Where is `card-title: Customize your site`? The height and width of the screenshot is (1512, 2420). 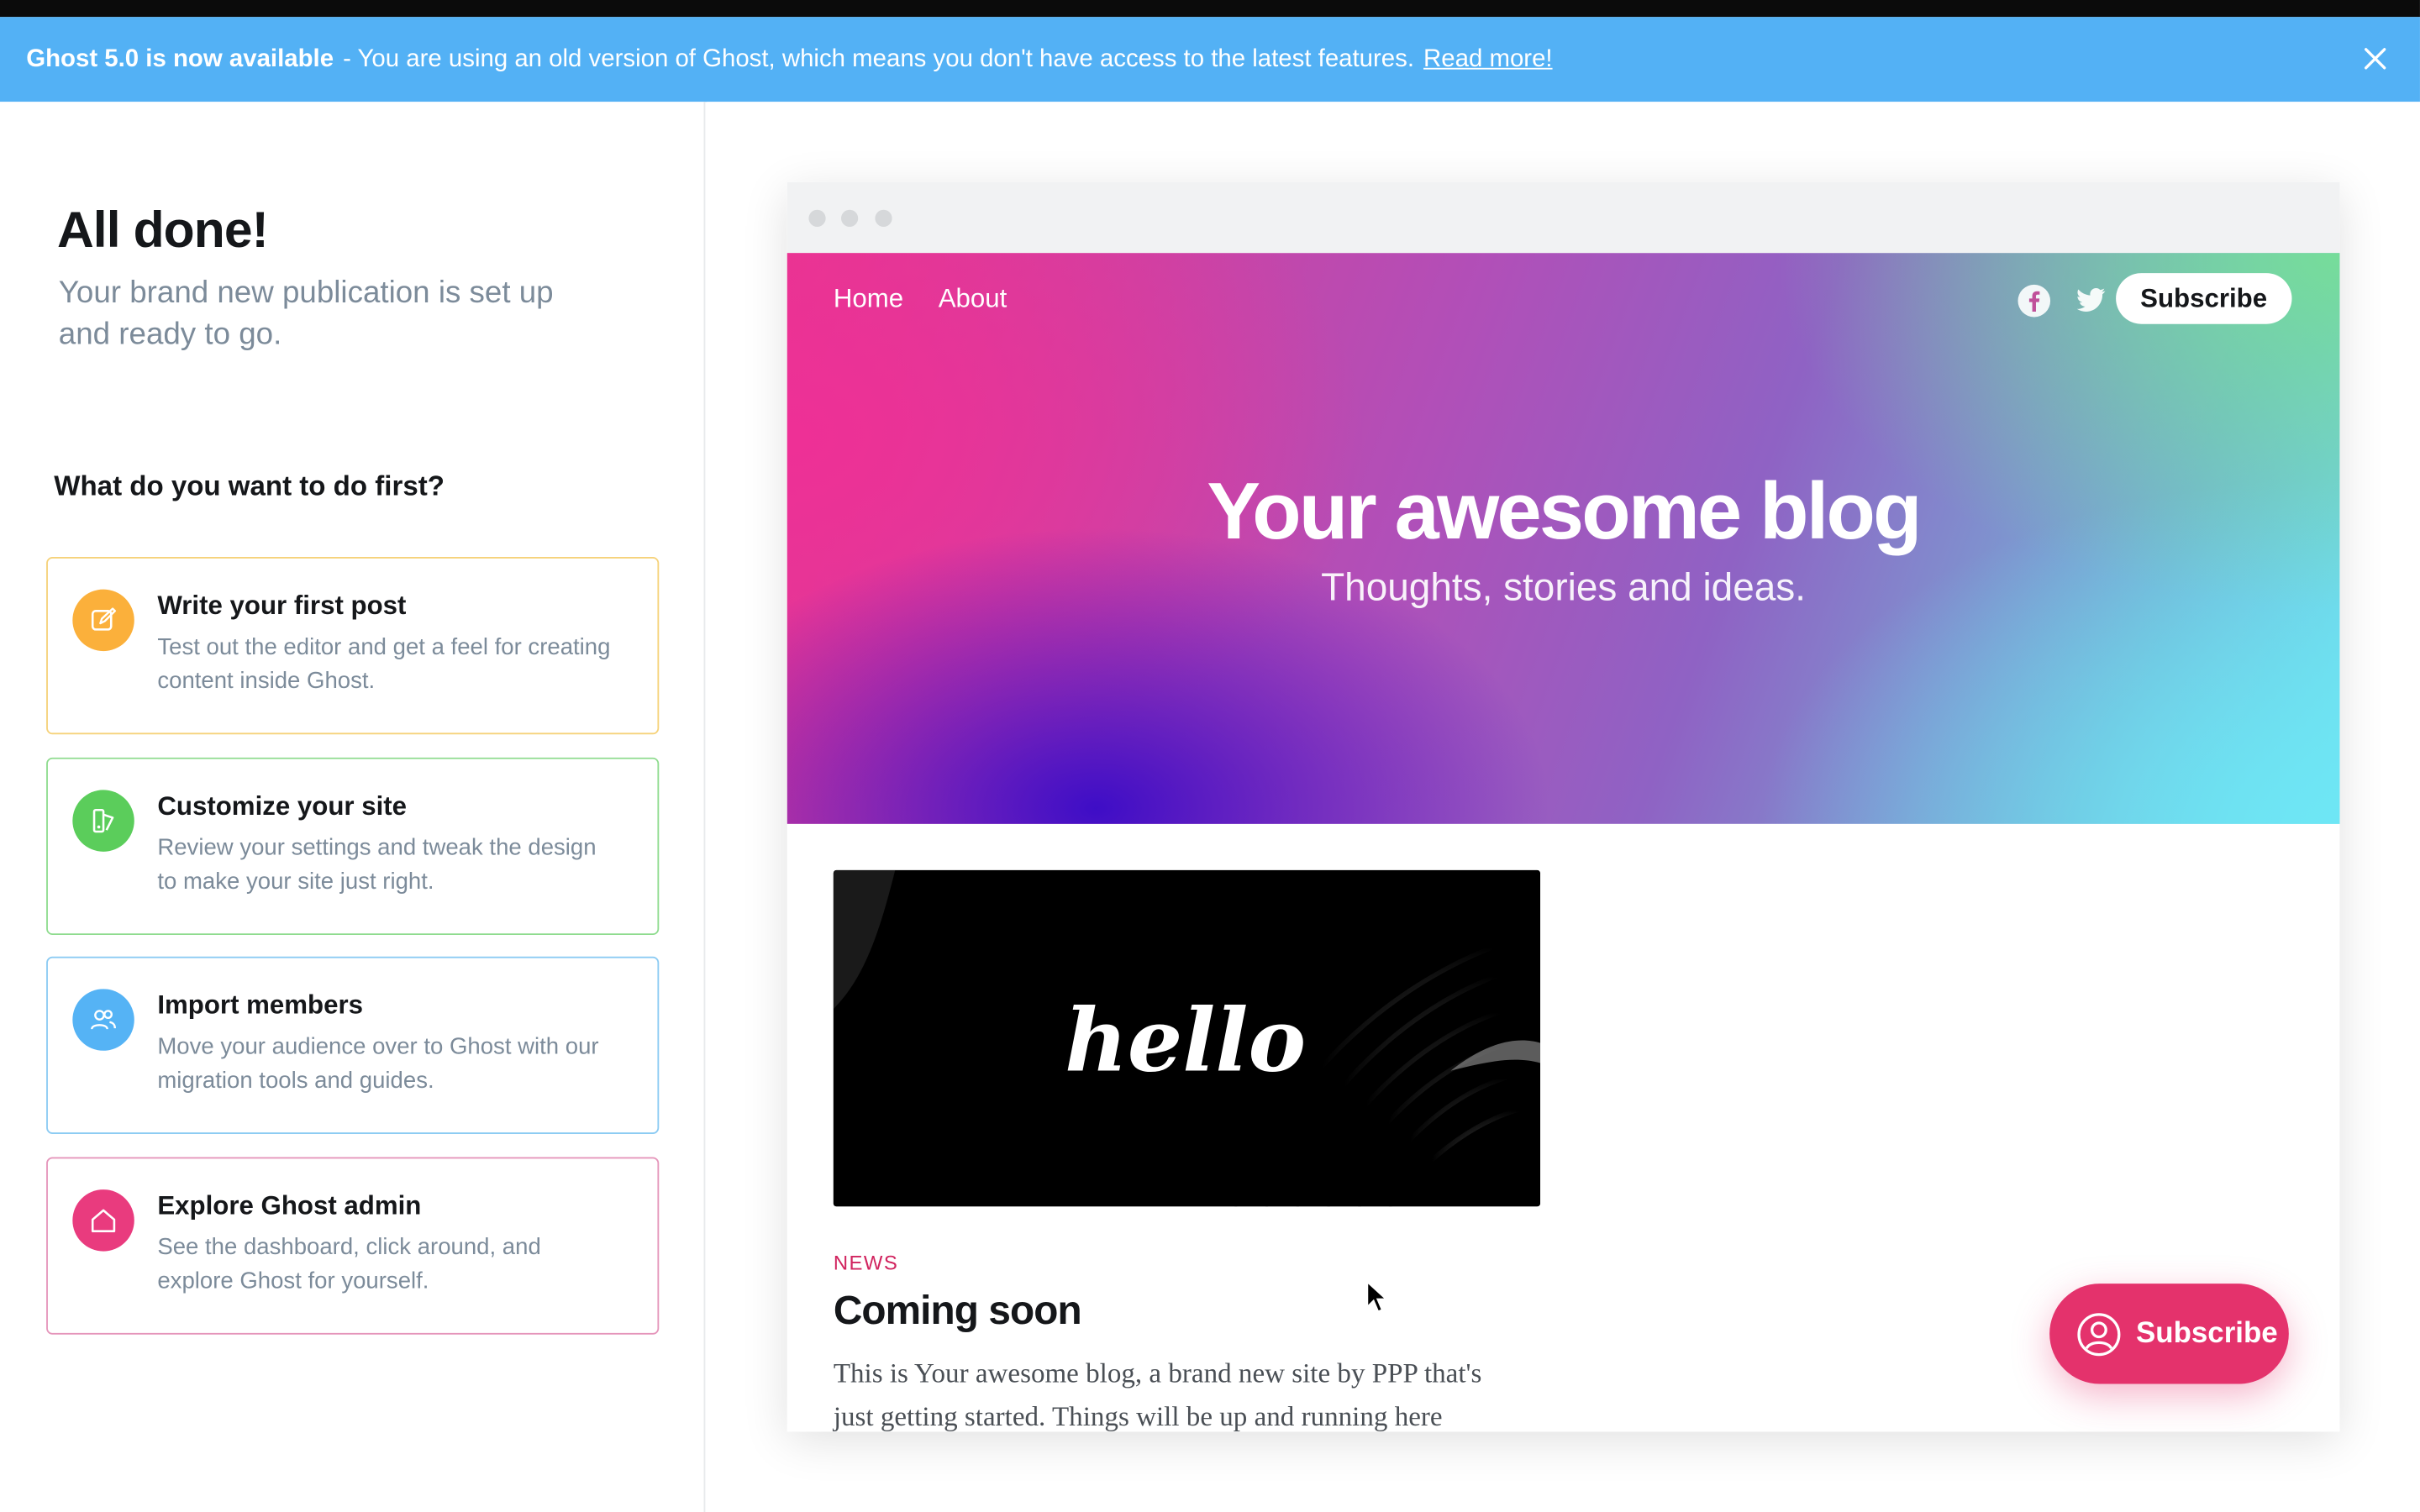
card-title: Customize your site is located at coordinates (283, 806).